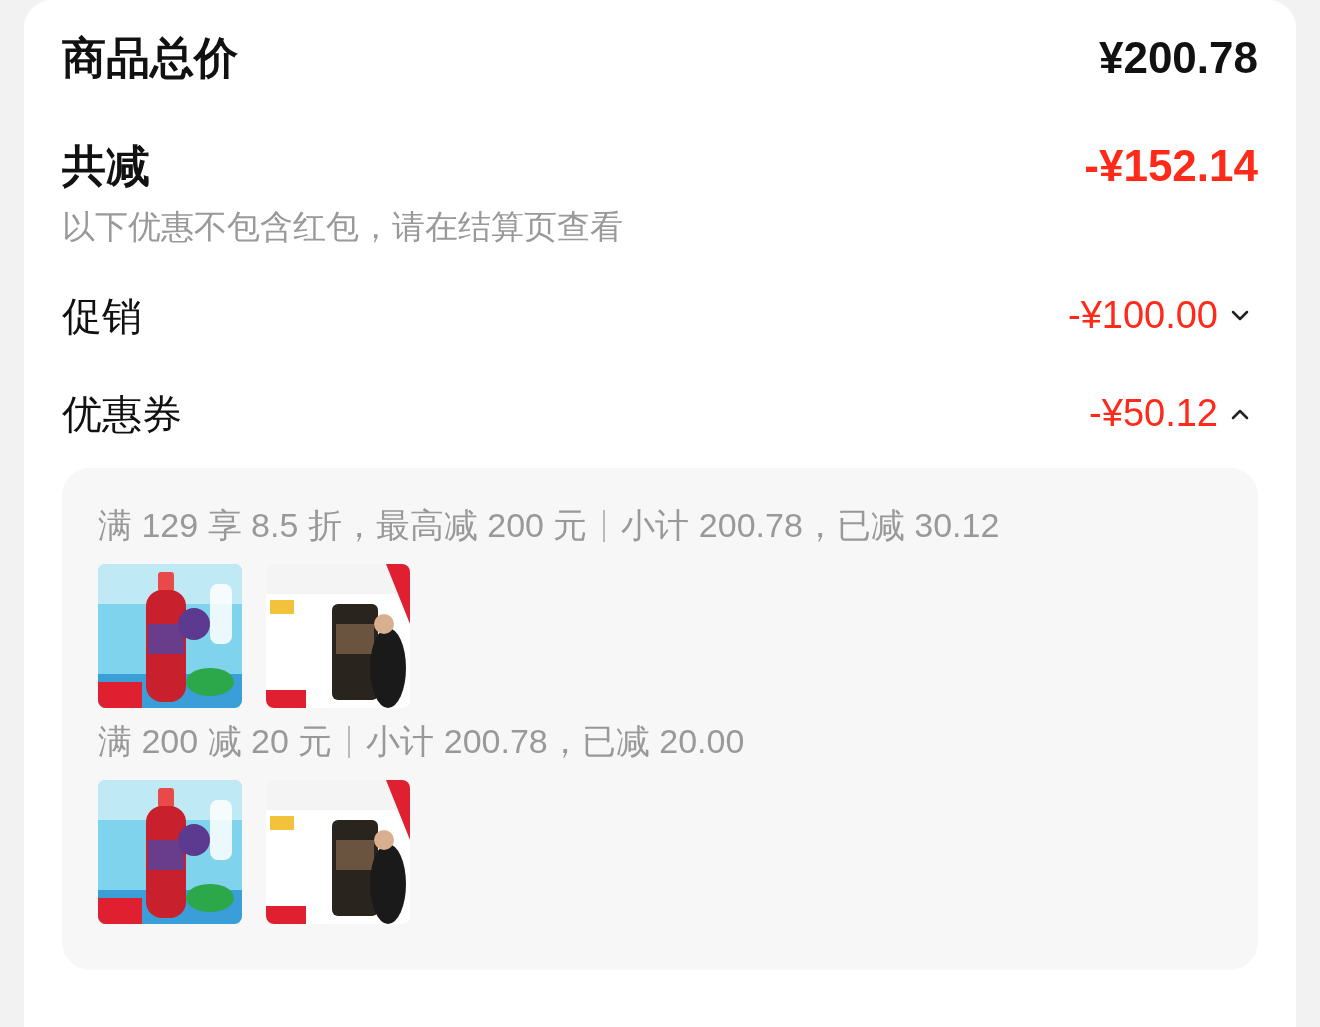  I want to click on discount-note: 以下优惠不包含红包，请在结算页查看, so click(343, 227).